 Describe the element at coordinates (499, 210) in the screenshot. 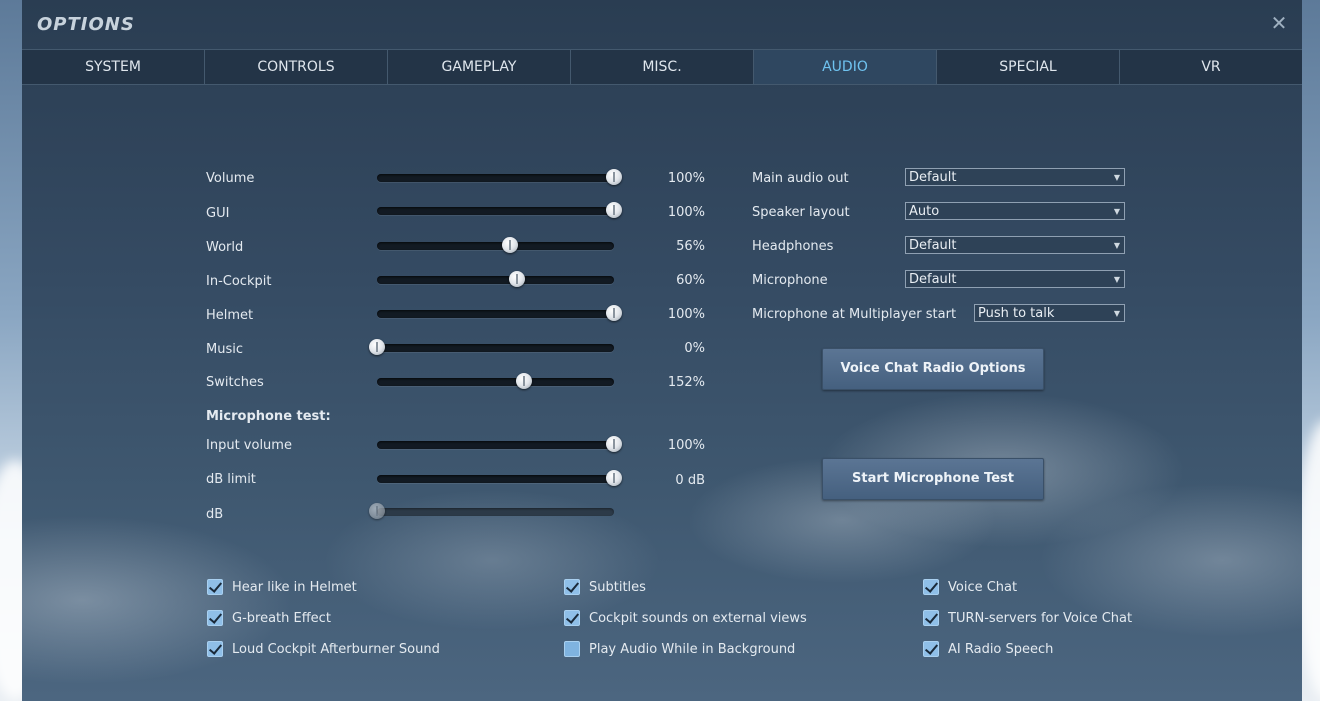

I see `gui-slider` at that location.